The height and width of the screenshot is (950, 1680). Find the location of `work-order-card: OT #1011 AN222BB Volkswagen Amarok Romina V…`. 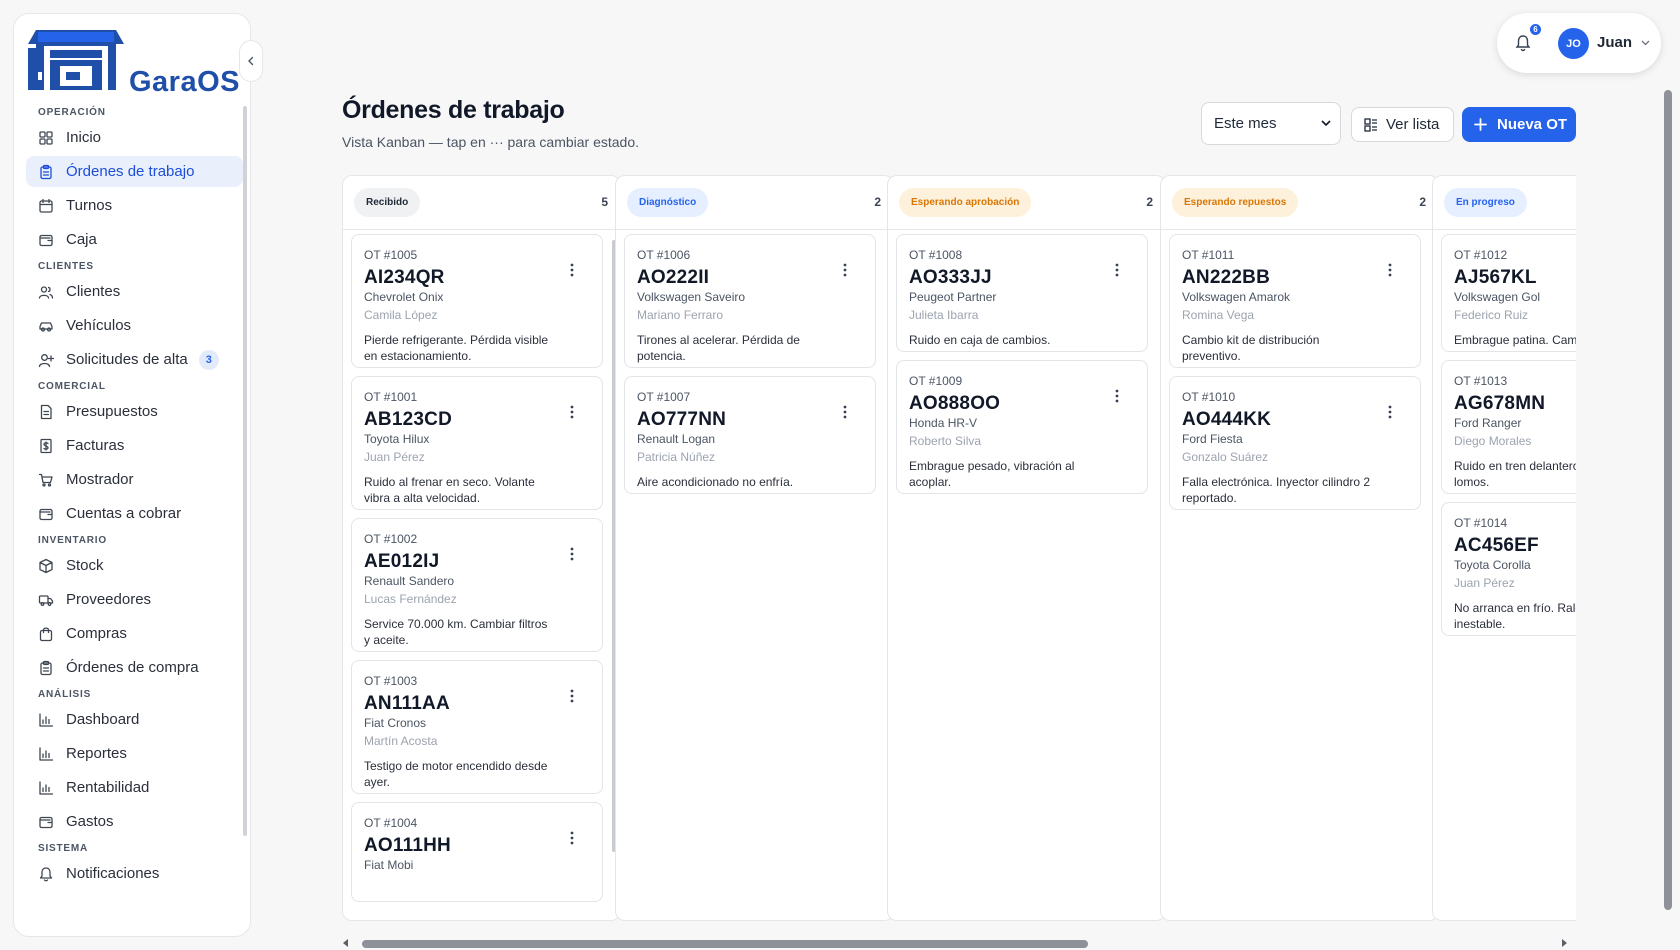

work-order-card: OT #1011 AN222BB Volkswagen Amarok Romina V… is located at coordinates (1295, 301).